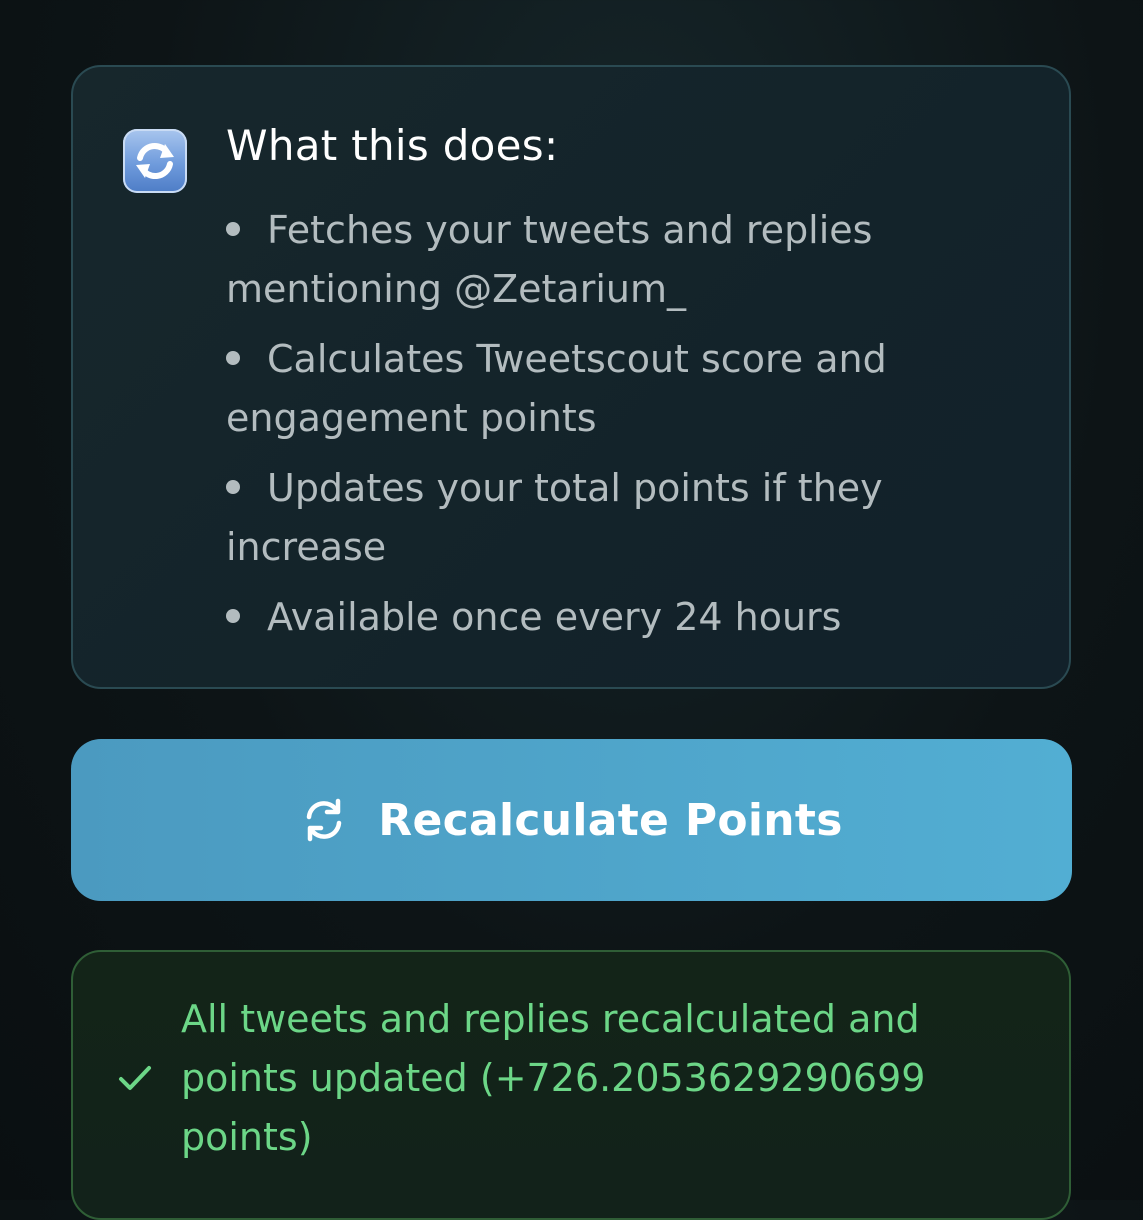  What do you see at coordinates (324, 820) in the screenshot?
I see `refresh-icon` at bounding box center [324, 820].